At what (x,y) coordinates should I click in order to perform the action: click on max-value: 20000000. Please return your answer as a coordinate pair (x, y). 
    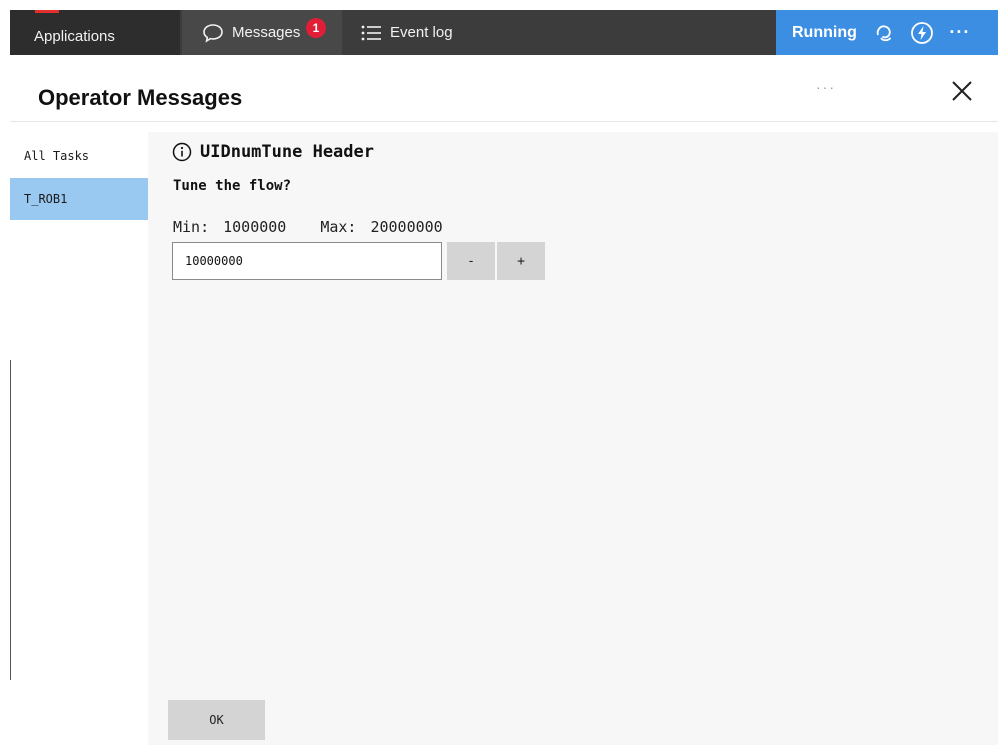
    Looking at the image, I should click on (406, 227).